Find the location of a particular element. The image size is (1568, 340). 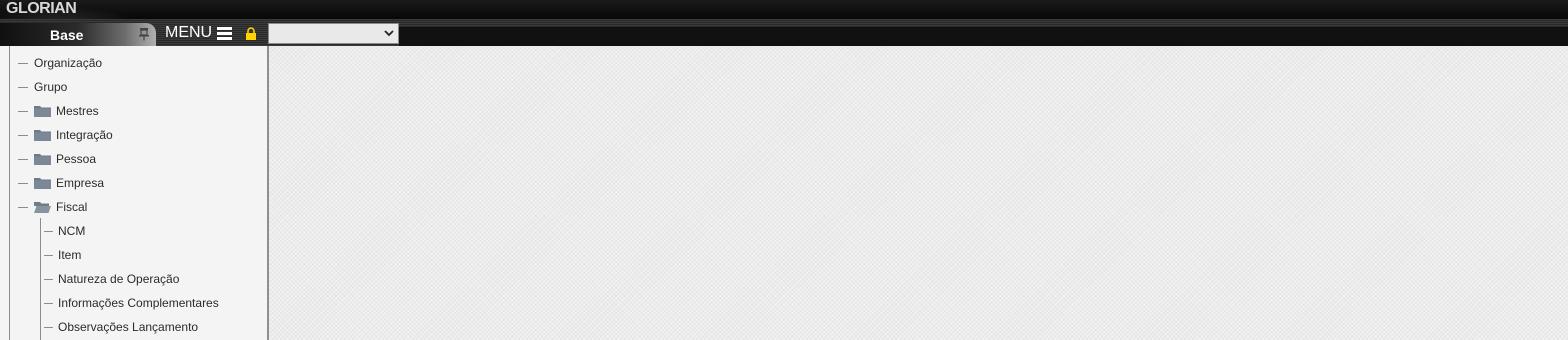

sidebar-item-observacoes-lancamento: Observações Lançamento is located at coordinates (99, 327).